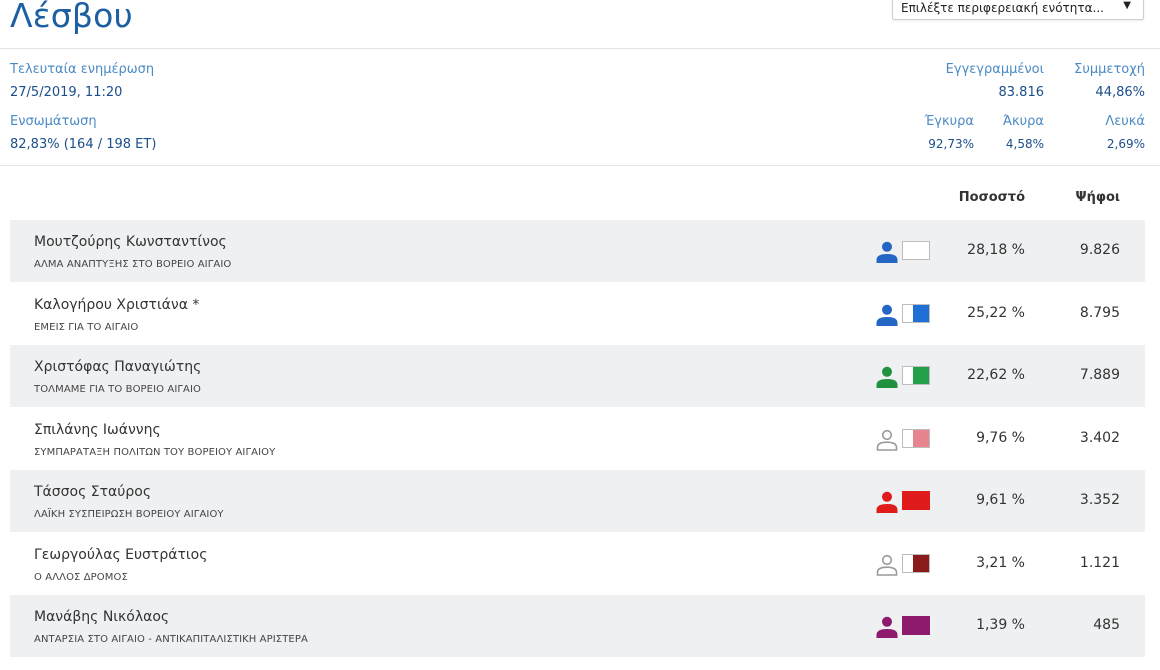 The width and height of the screenshot is (1160, 670). I want to click on vote-count: 3.352, so click(1099, 500).